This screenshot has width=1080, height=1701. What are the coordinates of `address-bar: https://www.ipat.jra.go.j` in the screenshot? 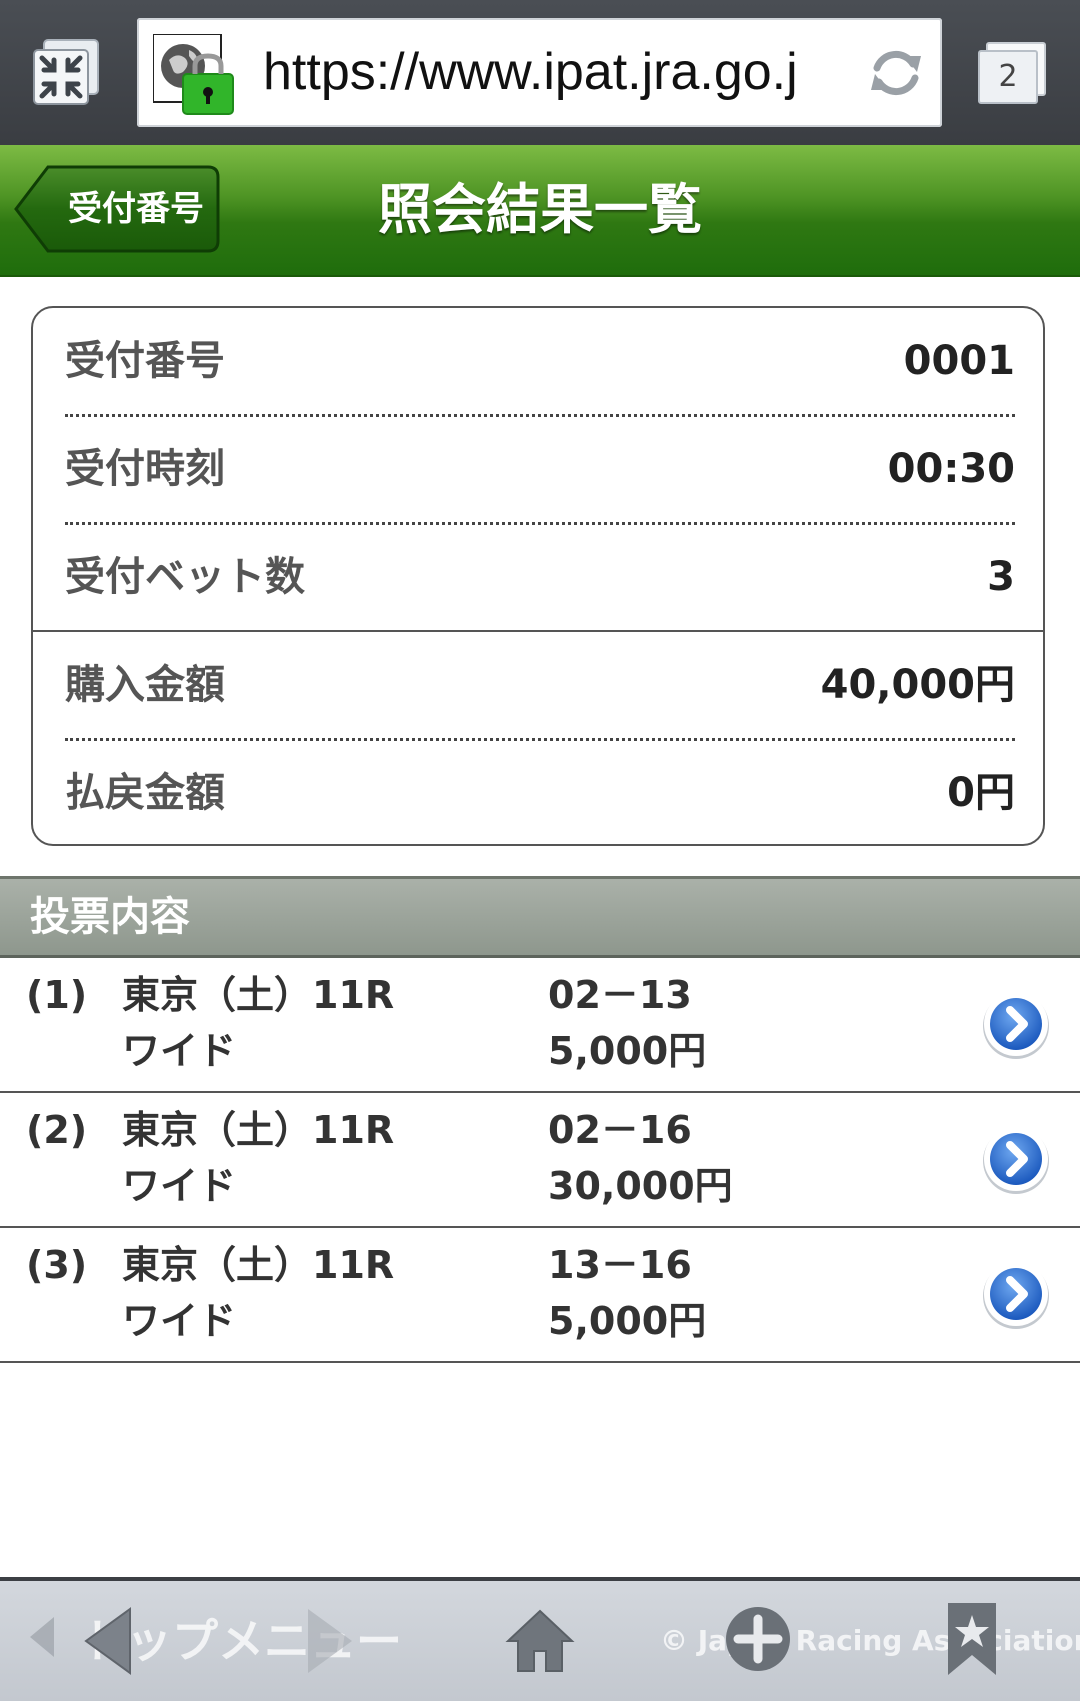 It's located at (539, 72).